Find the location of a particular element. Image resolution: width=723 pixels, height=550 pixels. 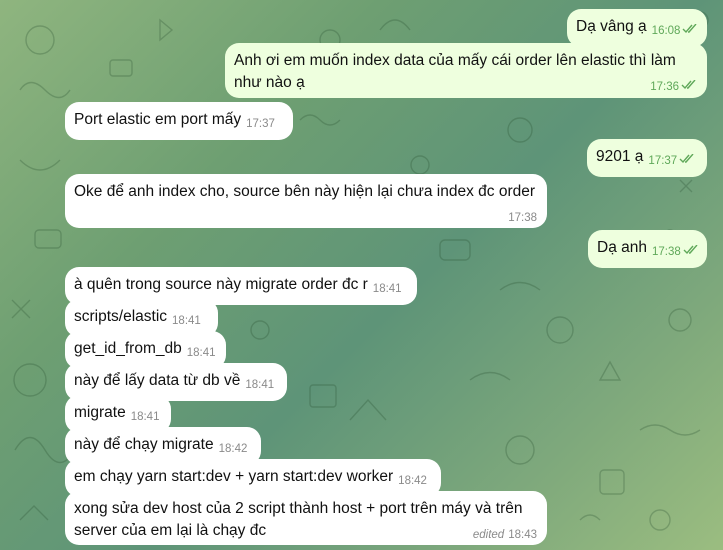

edited-label: edited is located at coordinates (488, 535).